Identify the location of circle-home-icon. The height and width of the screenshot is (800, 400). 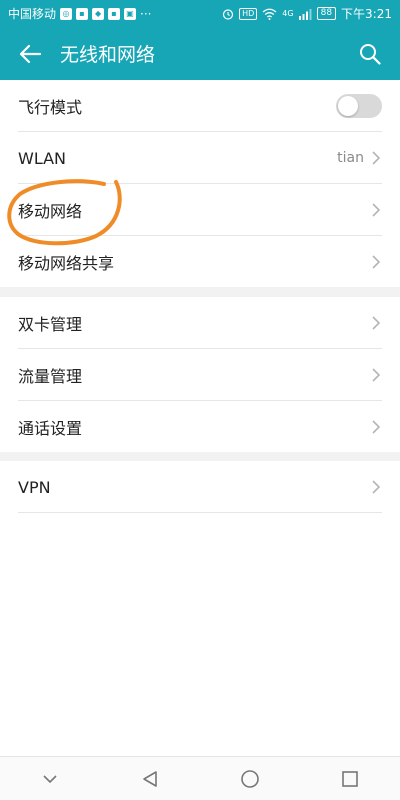
(250, 778).